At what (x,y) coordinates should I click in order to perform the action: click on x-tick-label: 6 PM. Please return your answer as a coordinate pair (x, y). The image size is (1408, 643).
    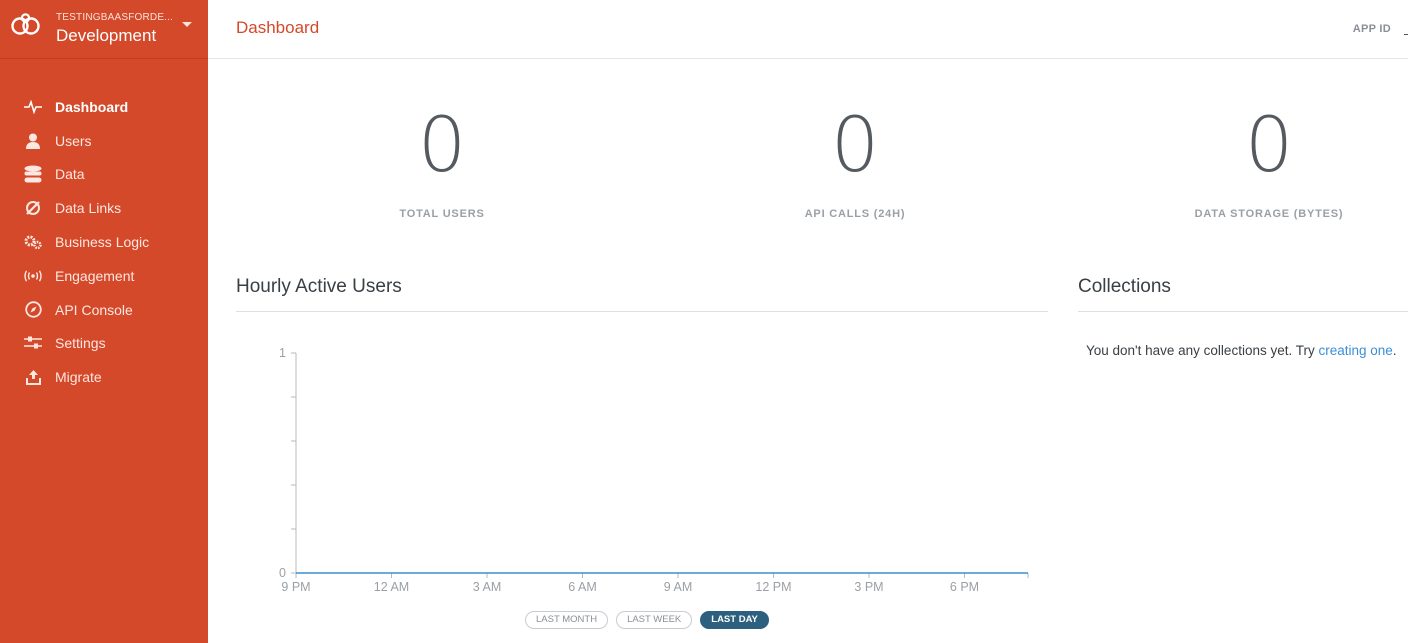
    Looking at the image, I should click on (964, 587).